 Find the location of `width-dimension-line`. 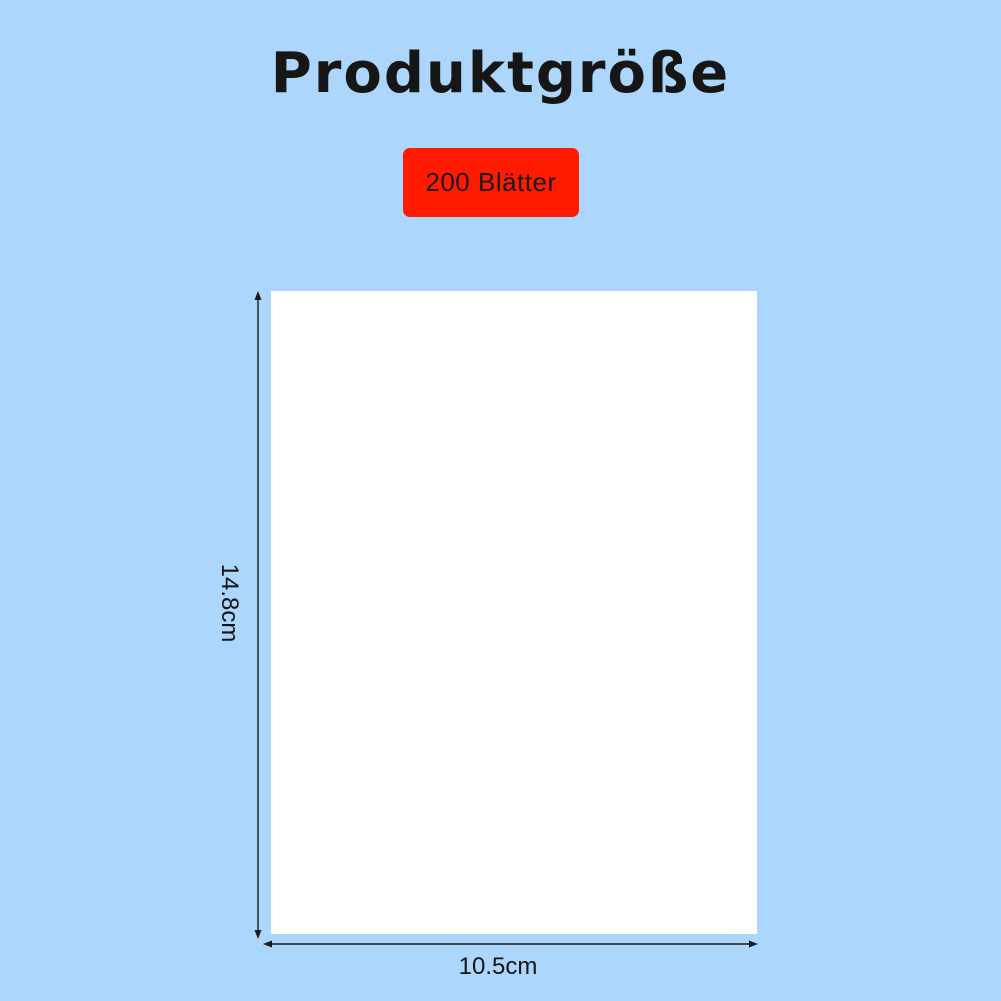

width-dimension-line is located at coordinates (510, 944).